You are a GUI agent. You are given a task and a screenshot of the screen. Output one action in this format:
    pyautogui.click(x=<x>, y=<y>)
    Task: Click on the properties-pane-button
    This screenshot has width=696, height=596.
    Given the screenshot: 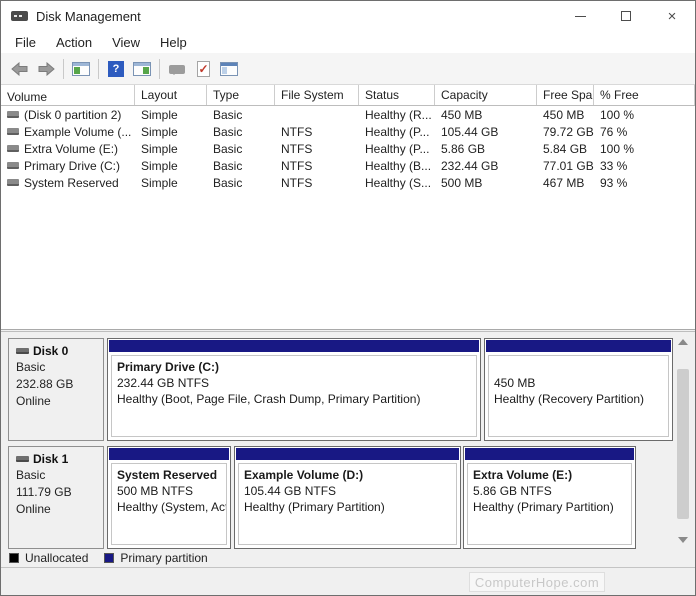 What is the action you would take?
    pyautogui.click(x=229, y=69)
    